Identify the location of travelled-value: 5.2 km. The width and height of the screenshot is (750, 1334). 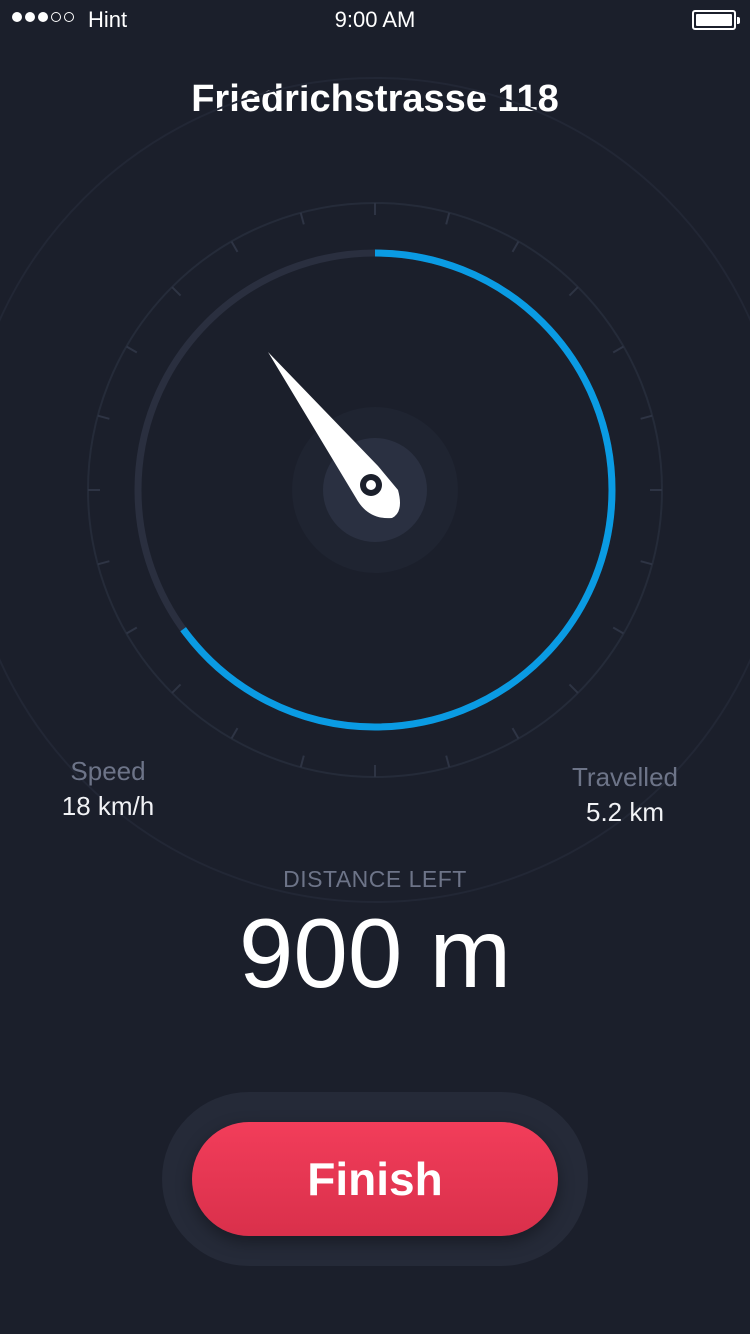
(625, 812).